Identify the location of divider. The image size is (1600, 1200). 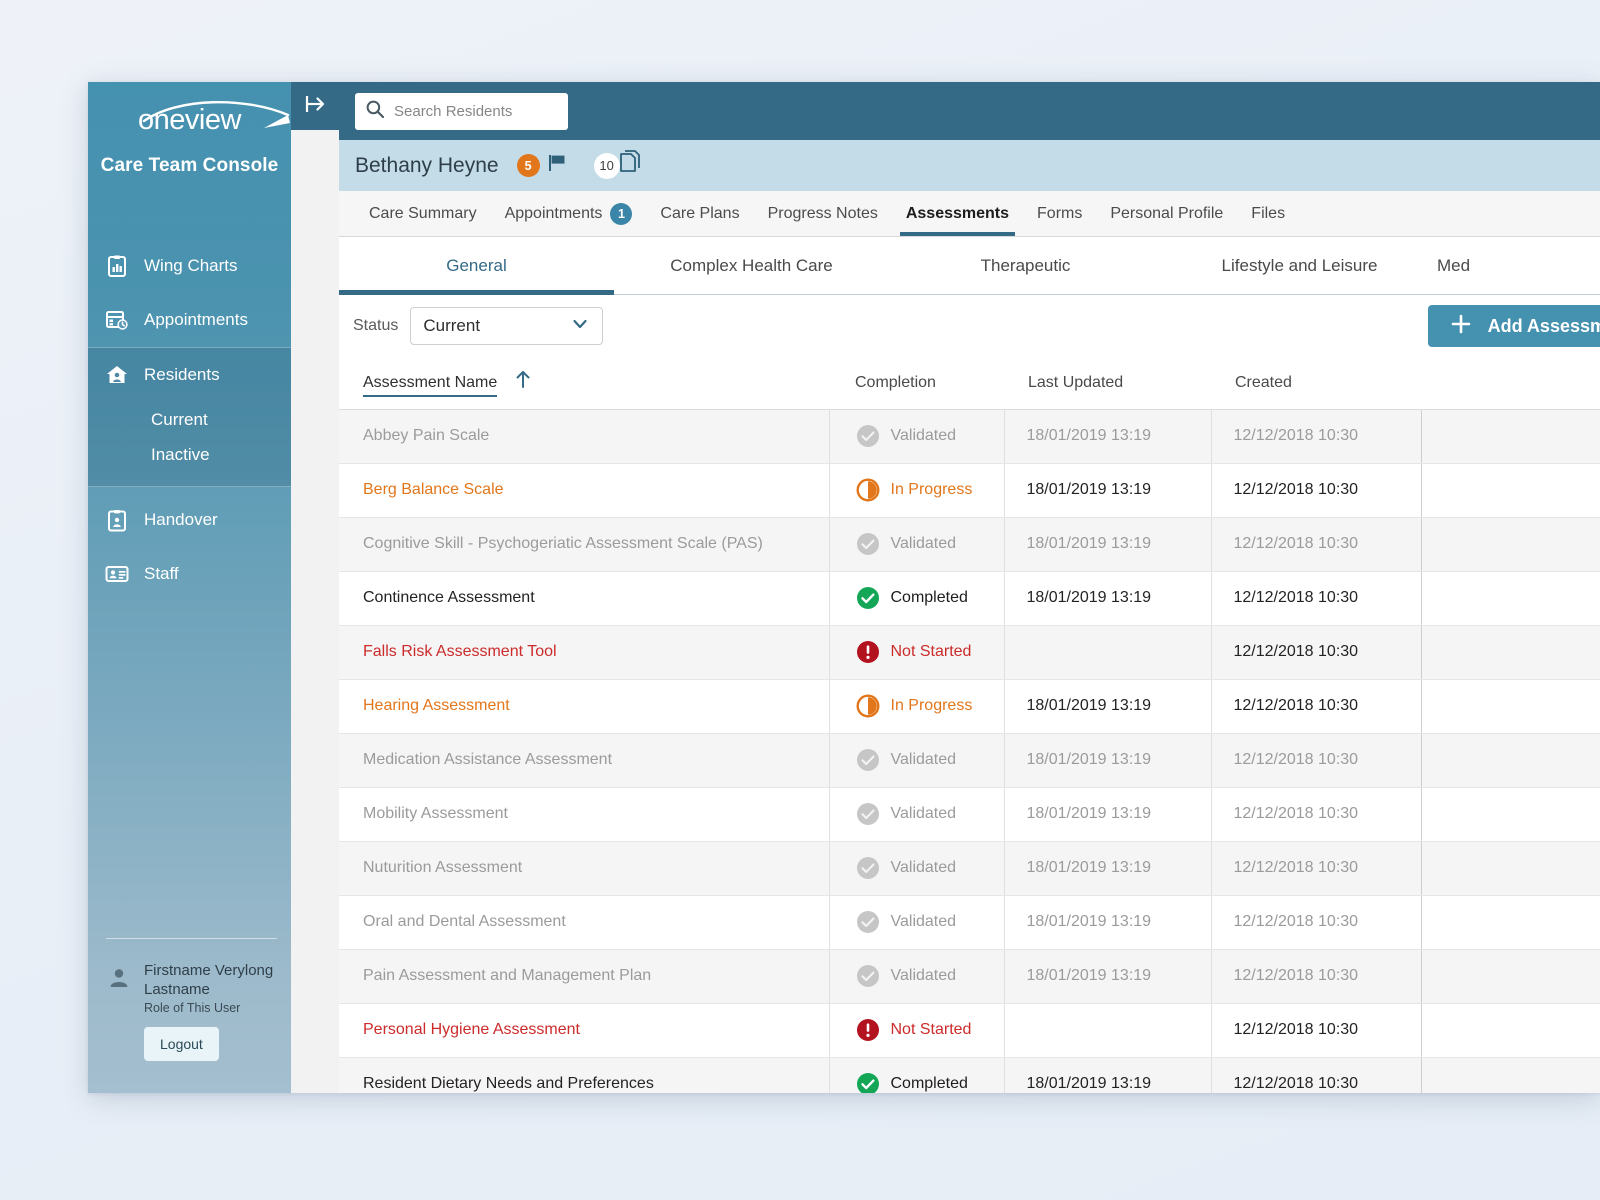
(191, 938).